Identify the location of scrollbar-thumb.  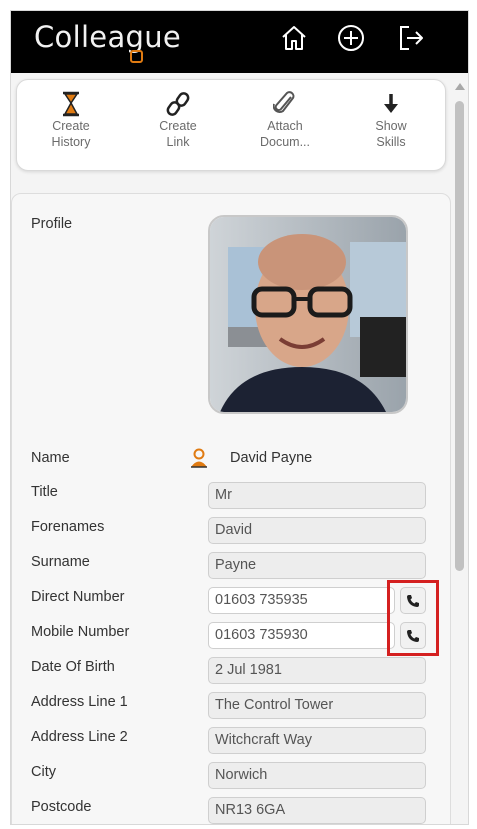
(459, 336).